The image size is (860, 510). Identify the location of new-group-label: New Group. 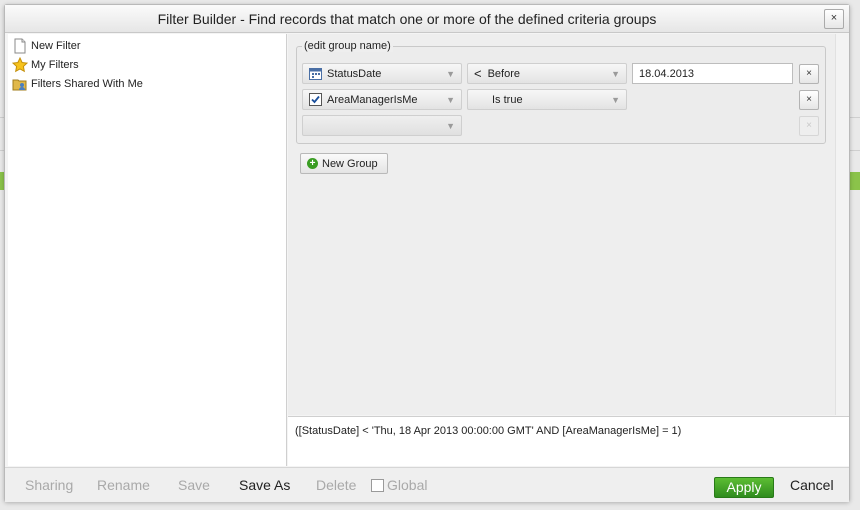
(350, 163).